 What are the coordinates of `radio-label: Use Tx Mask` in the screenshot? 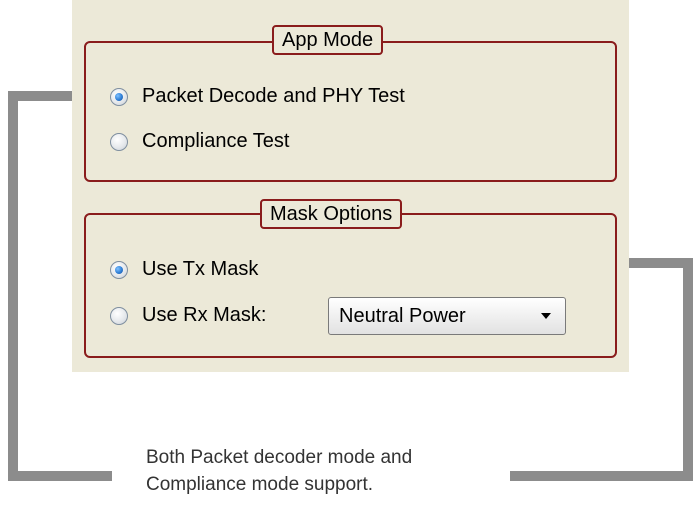 It's located at (200, 269).